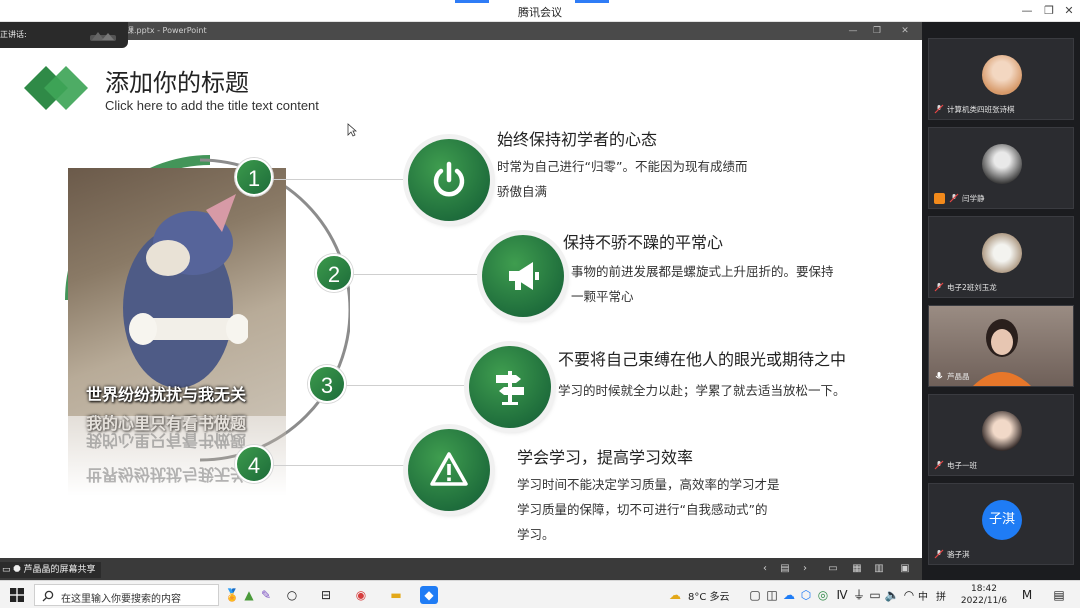 The height and width of the screenshot is (608, 1080). I want to click on powerpoint-title-bar: …课.pptx - PowerPoint — ❐ ✕, so click(461, 31).